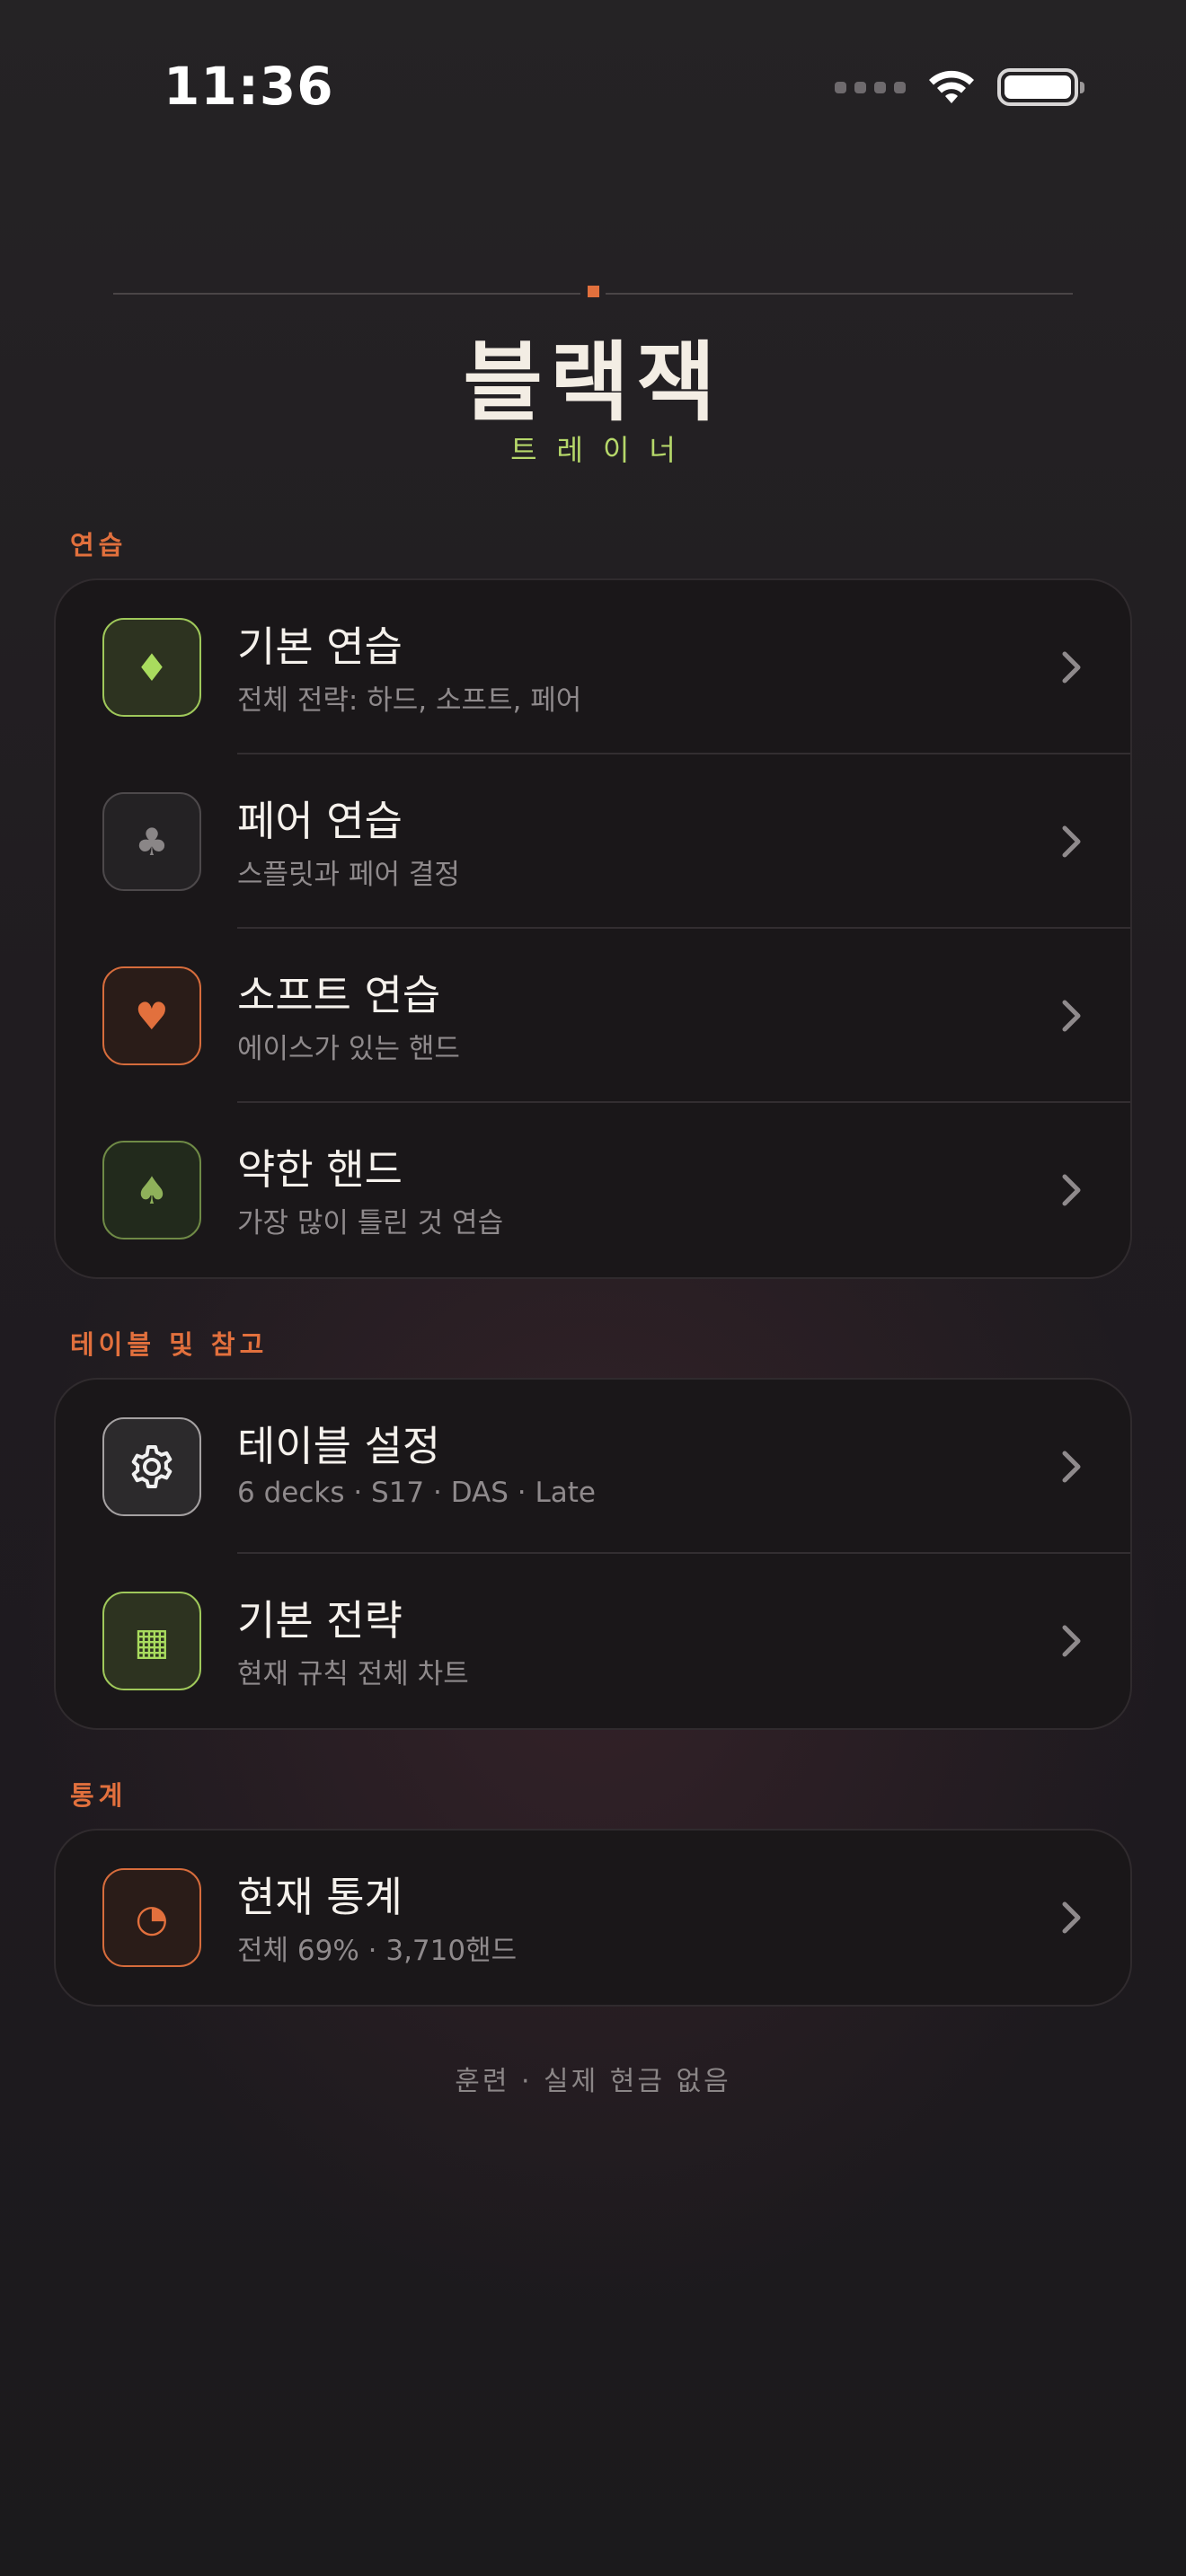  What do you see at coordinates (353, 1674) in the screenshot?
I see `row-subtitle: 현재 규칙 전체 차트` at bounding box center [353, 1674].